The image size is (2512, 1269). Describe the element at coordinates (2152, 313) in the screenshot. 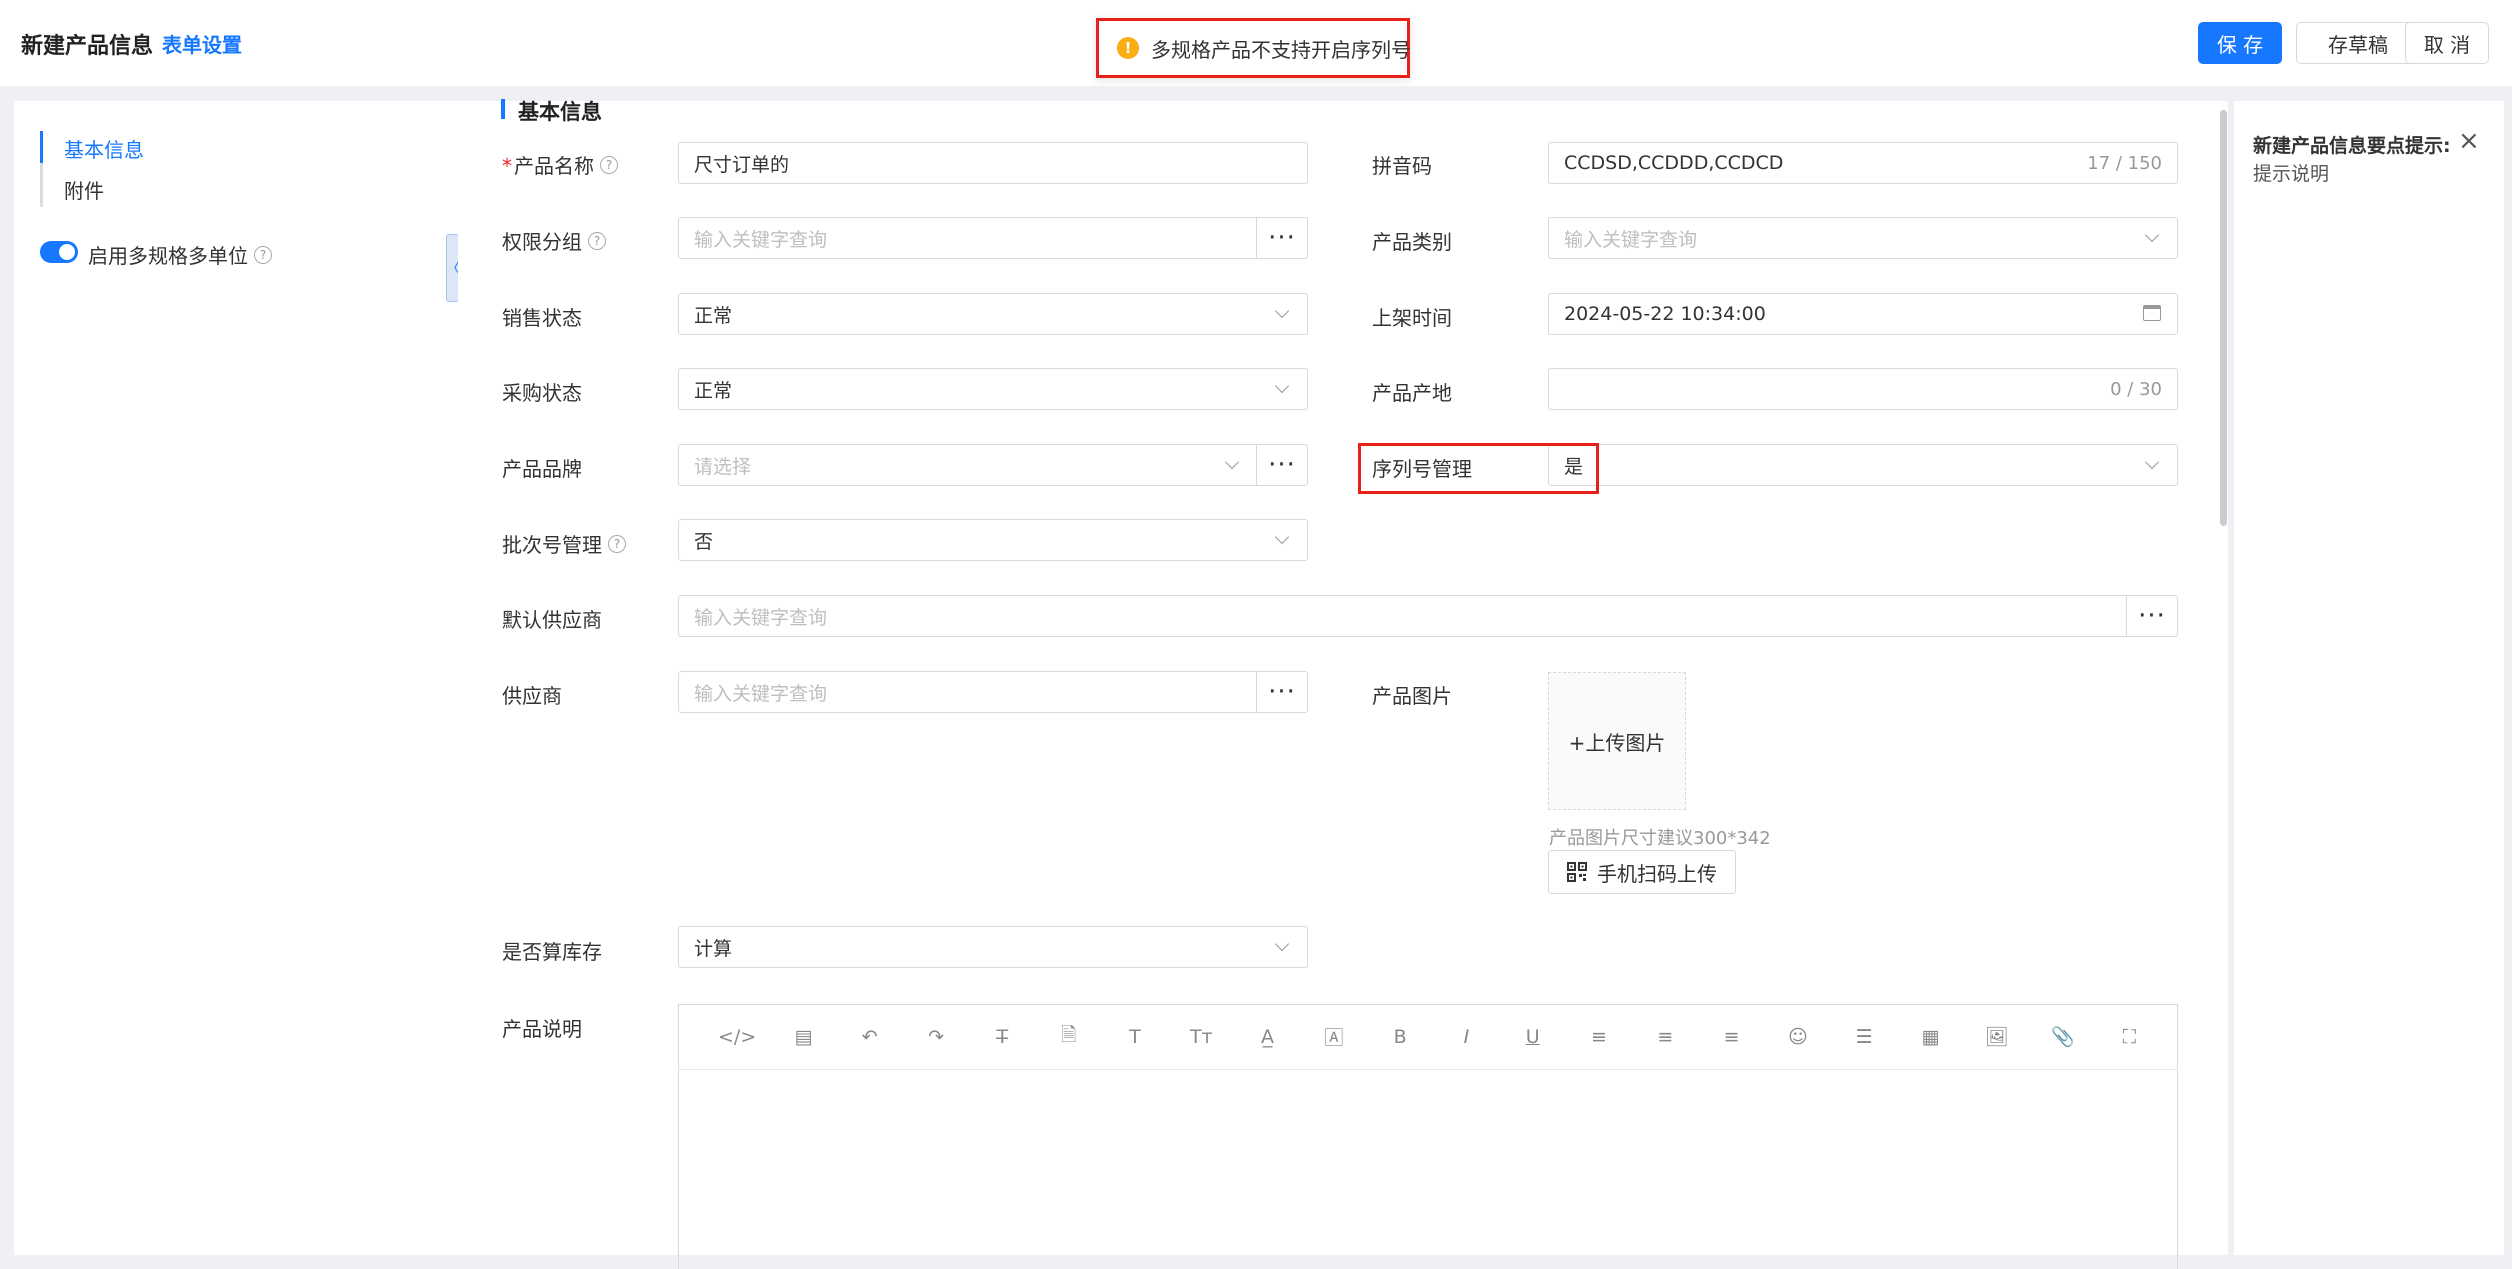

I see `calendar-icon` at that location.